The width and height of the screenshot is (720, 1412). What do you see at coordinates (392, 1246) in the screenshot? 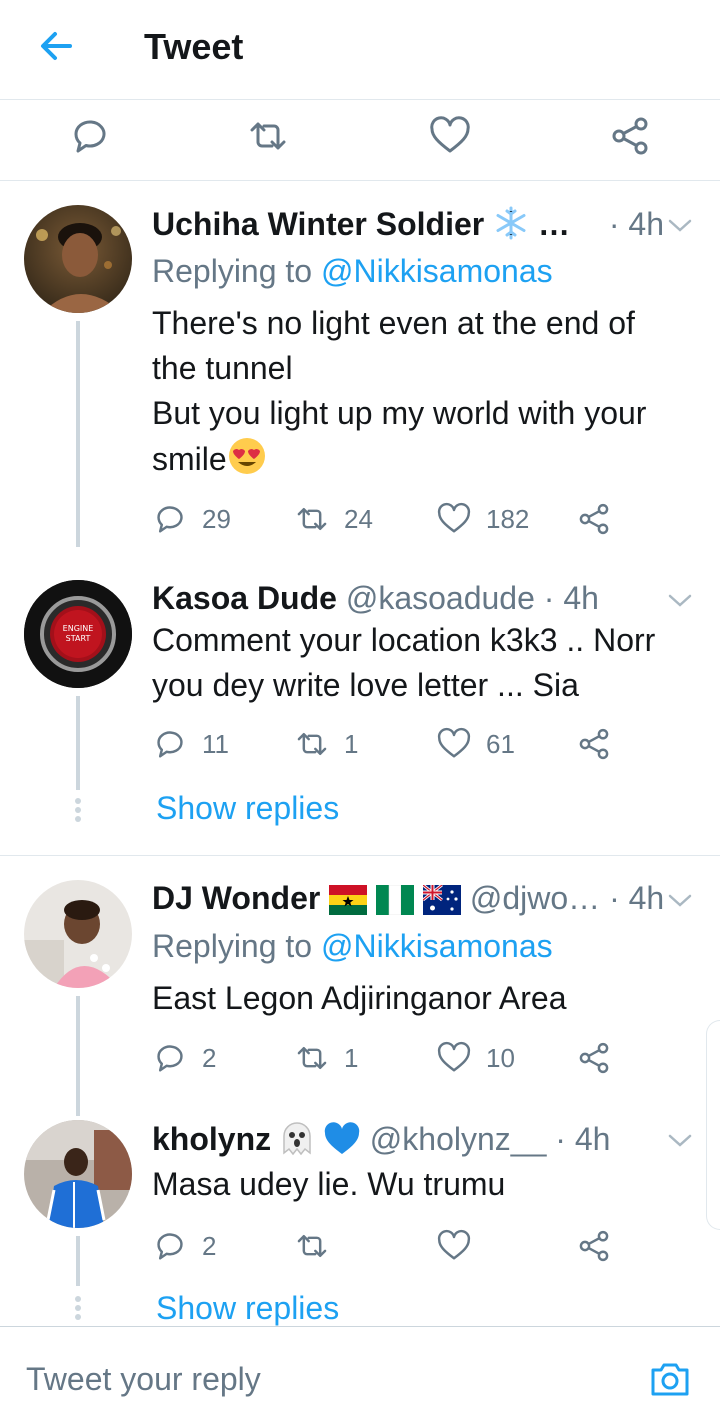
I see `tweet-stats: 2` at bounding box center [392, 1246].